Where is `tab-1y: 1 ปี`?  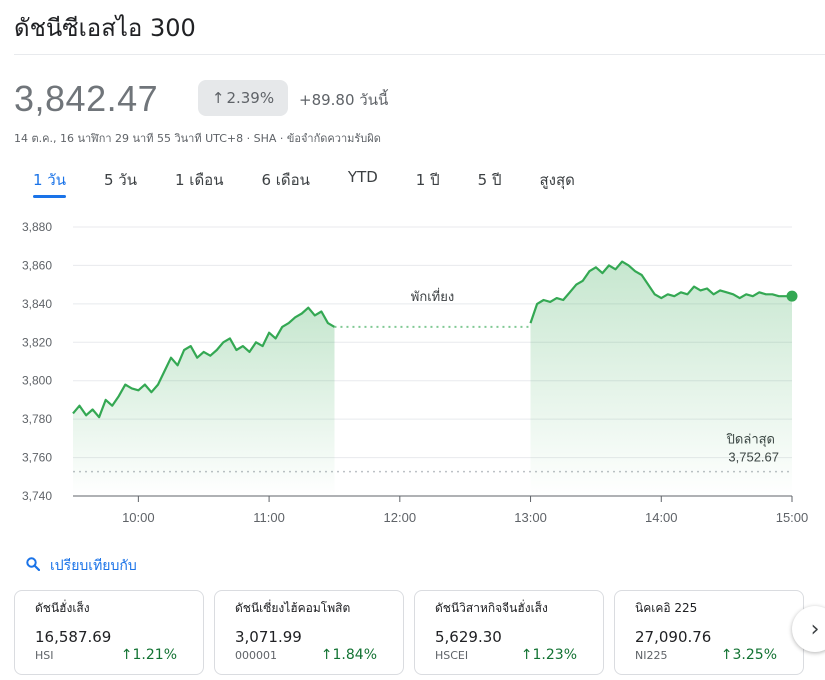 tab-1y: 1 ปี is located at coordinates (428, 183).